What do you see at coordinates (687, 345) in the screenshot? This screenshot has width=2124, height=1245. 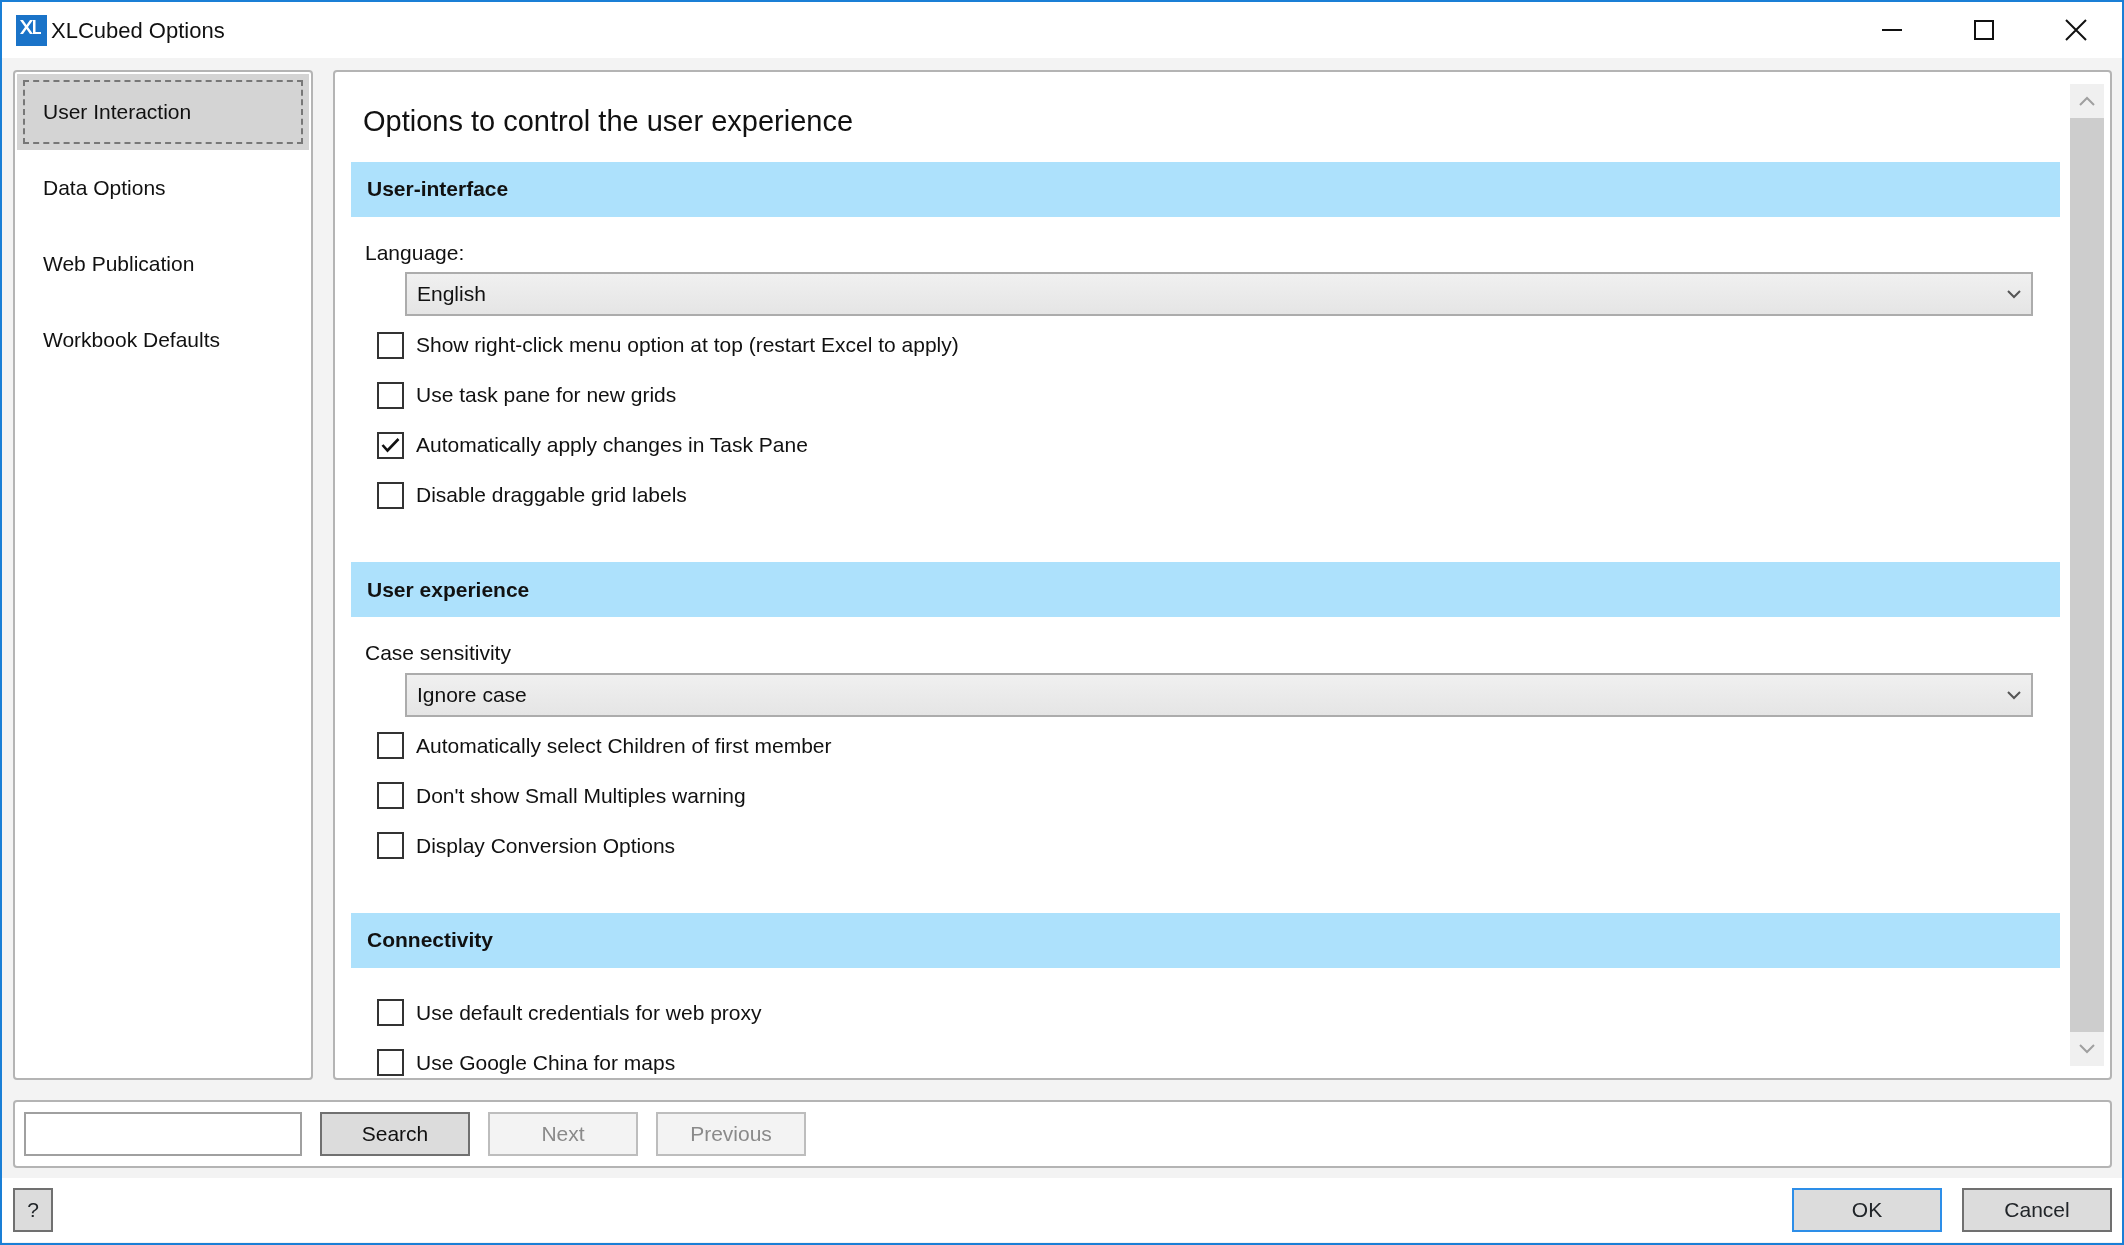 I see `checkbox-label: Show right-click menu option at top (restart Excel to apply)` at bounding box center [687, 345].